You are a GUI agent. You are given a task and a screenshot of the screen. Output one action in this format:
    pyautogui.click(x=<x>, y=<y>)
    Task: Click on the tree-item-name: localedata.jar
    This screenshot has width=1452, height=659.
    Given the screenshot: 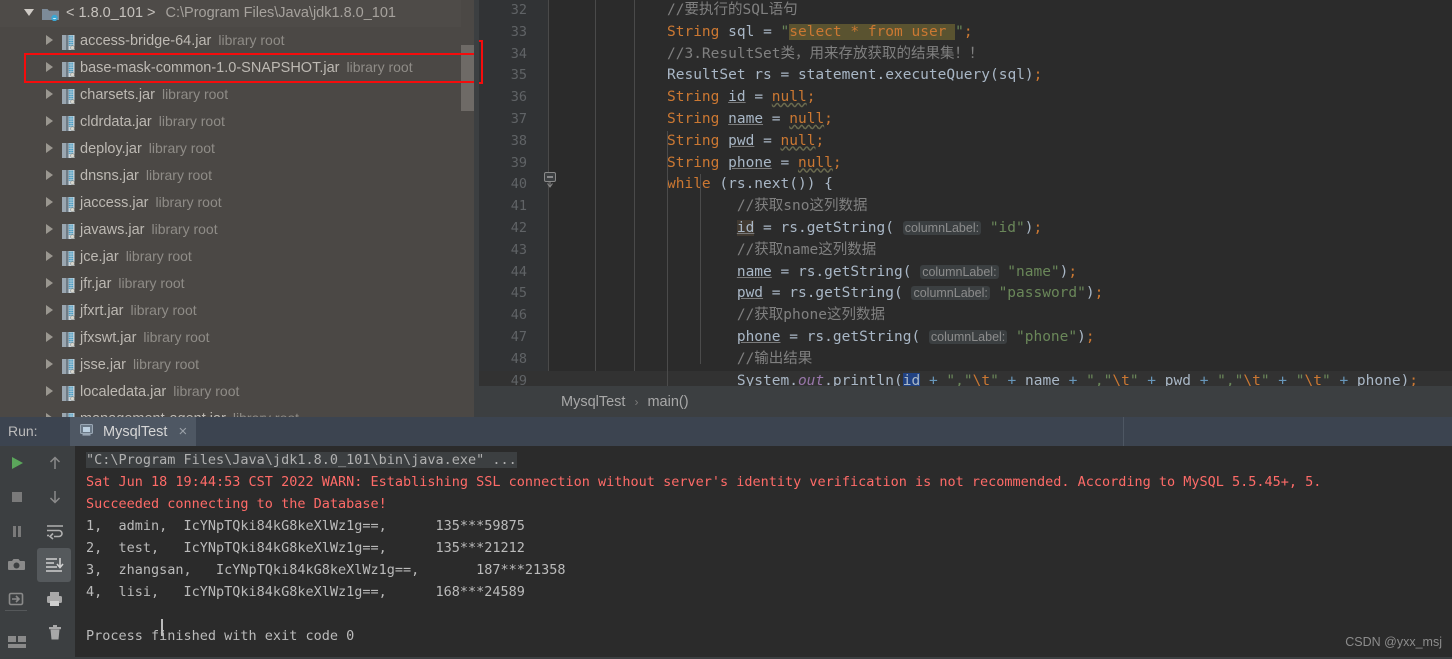 What is the action you would take?
    pyautogui.click(x=123, y=392)
    